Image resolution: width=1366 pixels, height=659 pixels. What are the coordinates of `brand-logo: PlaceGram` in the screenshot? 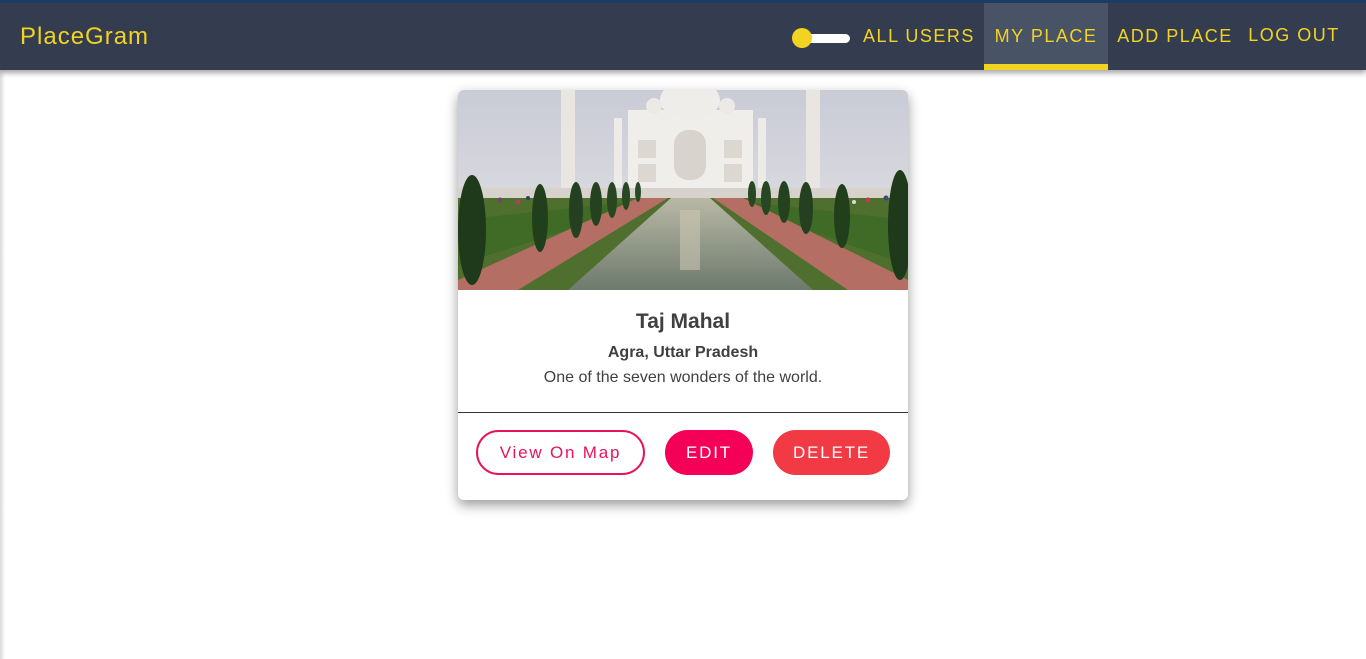 It's located at (84, 37).